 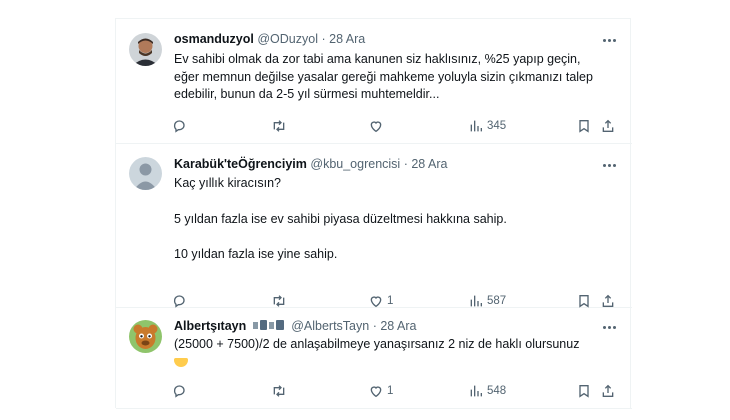 What do you see at coordinates (330, 326) in the screenshot?
I see `user-handle: @AlbertsTayn` at bounding box center [330, 326].